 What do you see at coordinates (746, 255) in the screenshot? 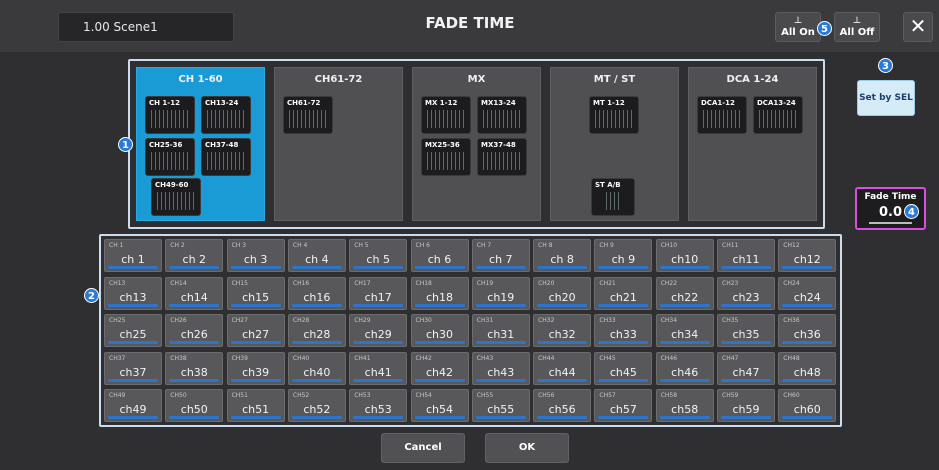
I see `channel-button: CH11 ch11` at bounding box center [746, 255].